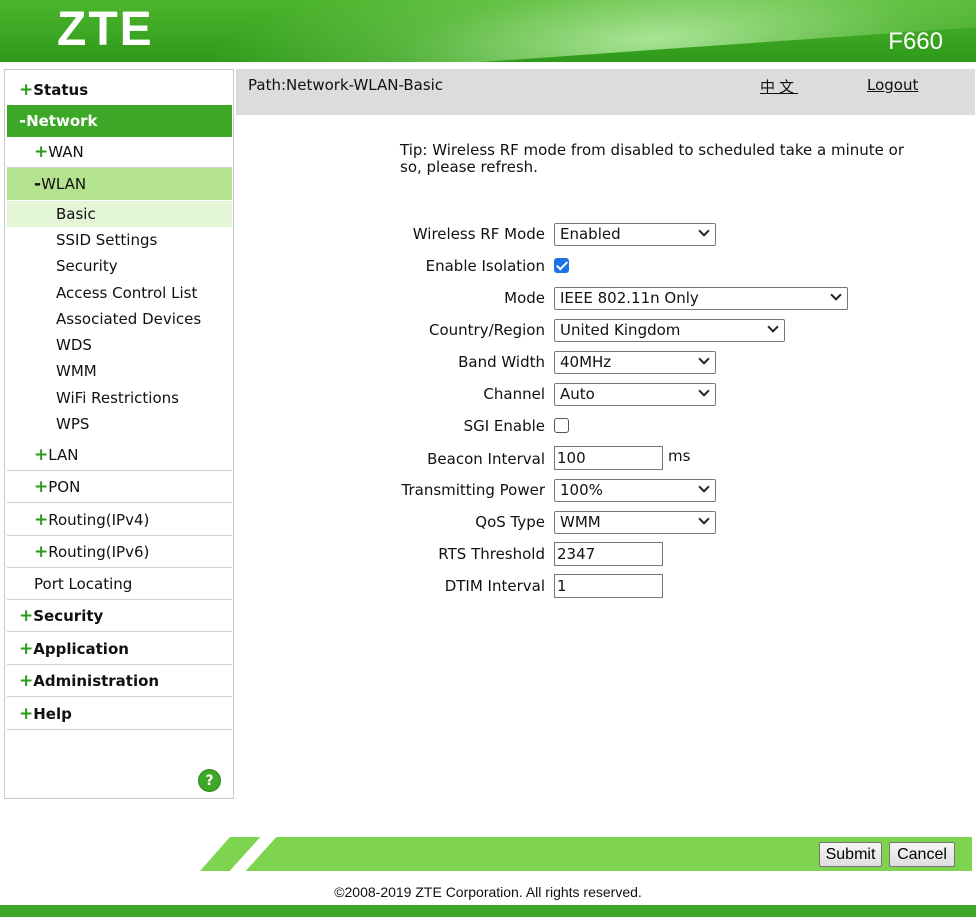  What do you see at coordinates (119, 184) in the screenshot?
I see `sidebar-item-wlan: -WLAN` at bounding box center [119, 184].